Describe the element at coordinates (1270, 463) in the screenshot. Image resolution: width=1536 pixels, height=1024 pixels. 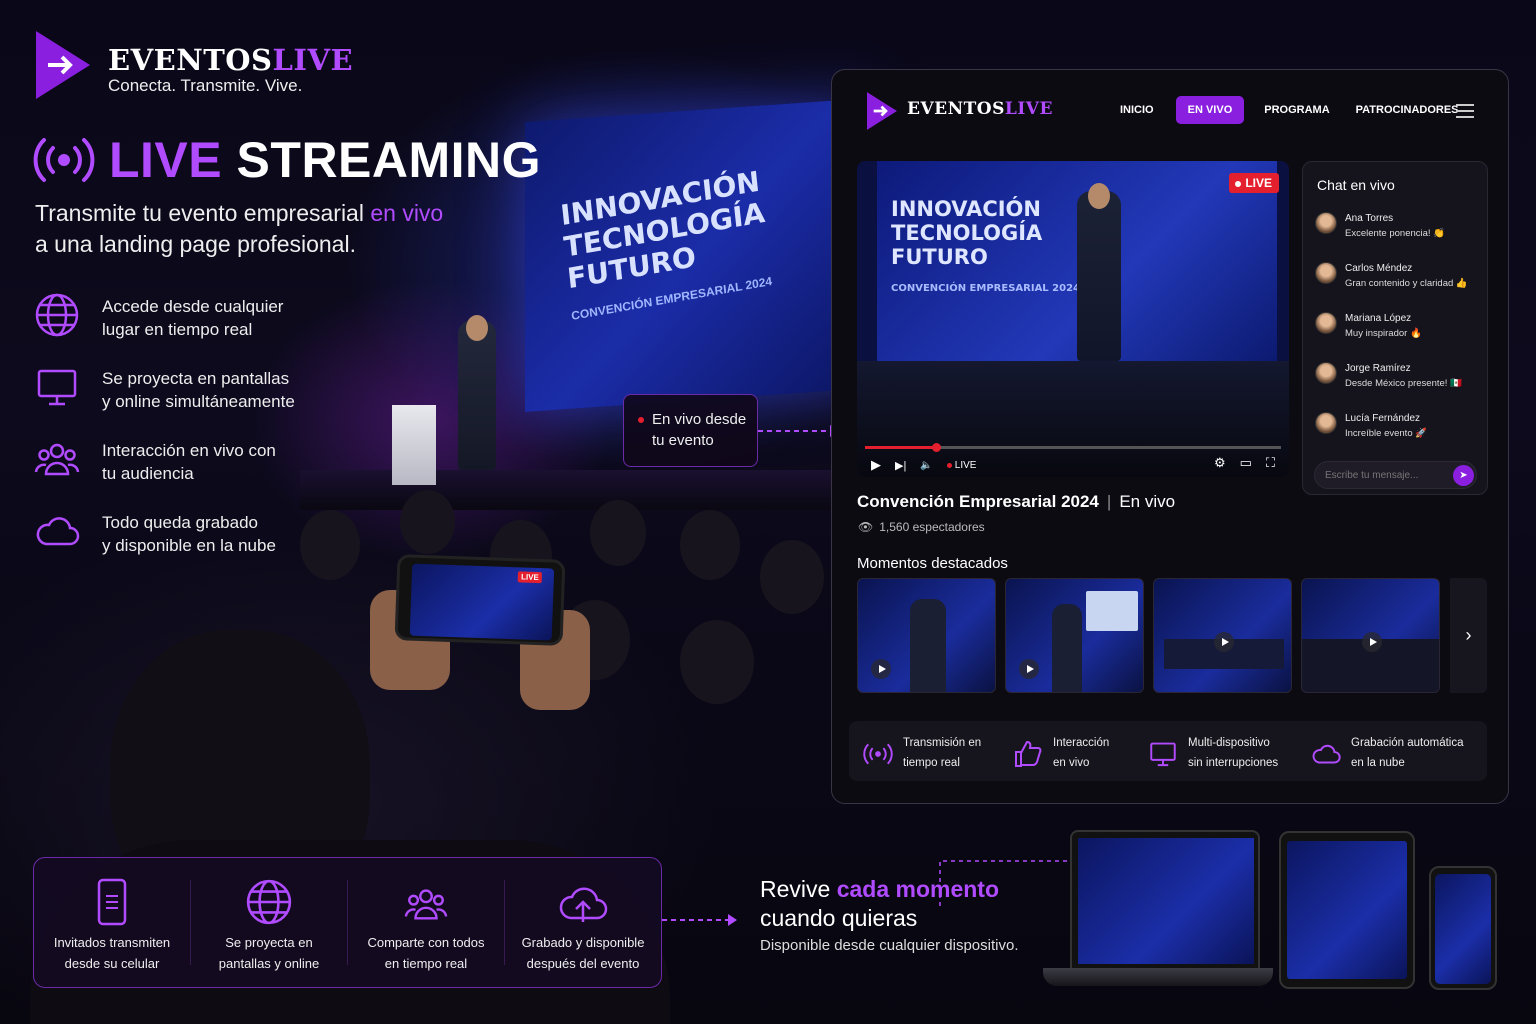
I see `fullscreen-icon: ⛶` at that location.